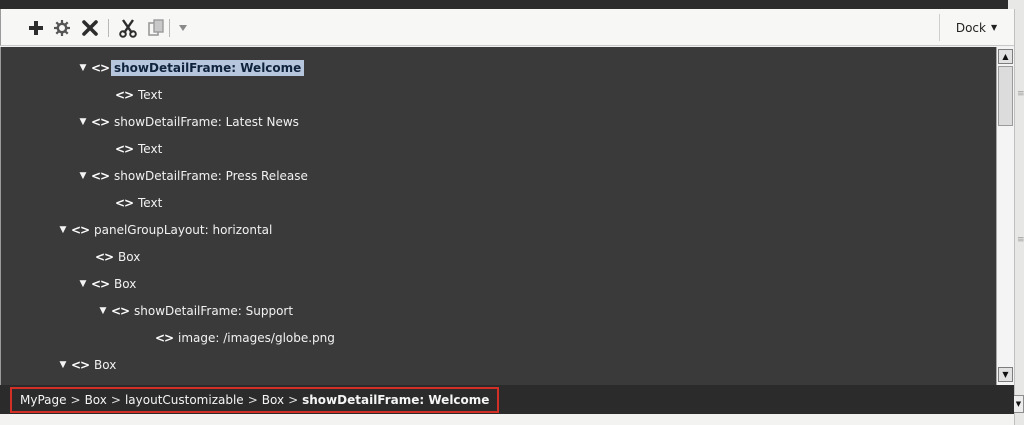  Describe the element at coordinates (498, 338) in the screenshot. I see `tree-node: <> image: /images/globe.png` at that location.